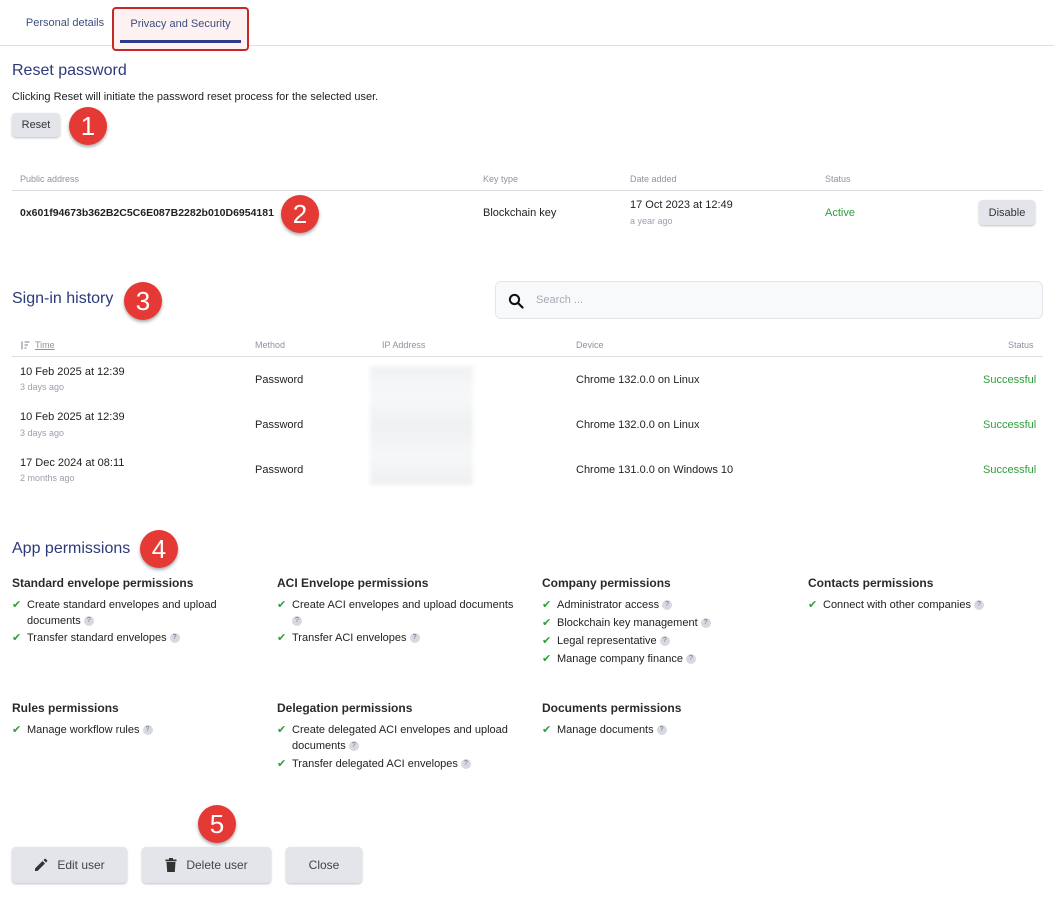  I want to click on header-history-status: Status, so click(1021, 345).